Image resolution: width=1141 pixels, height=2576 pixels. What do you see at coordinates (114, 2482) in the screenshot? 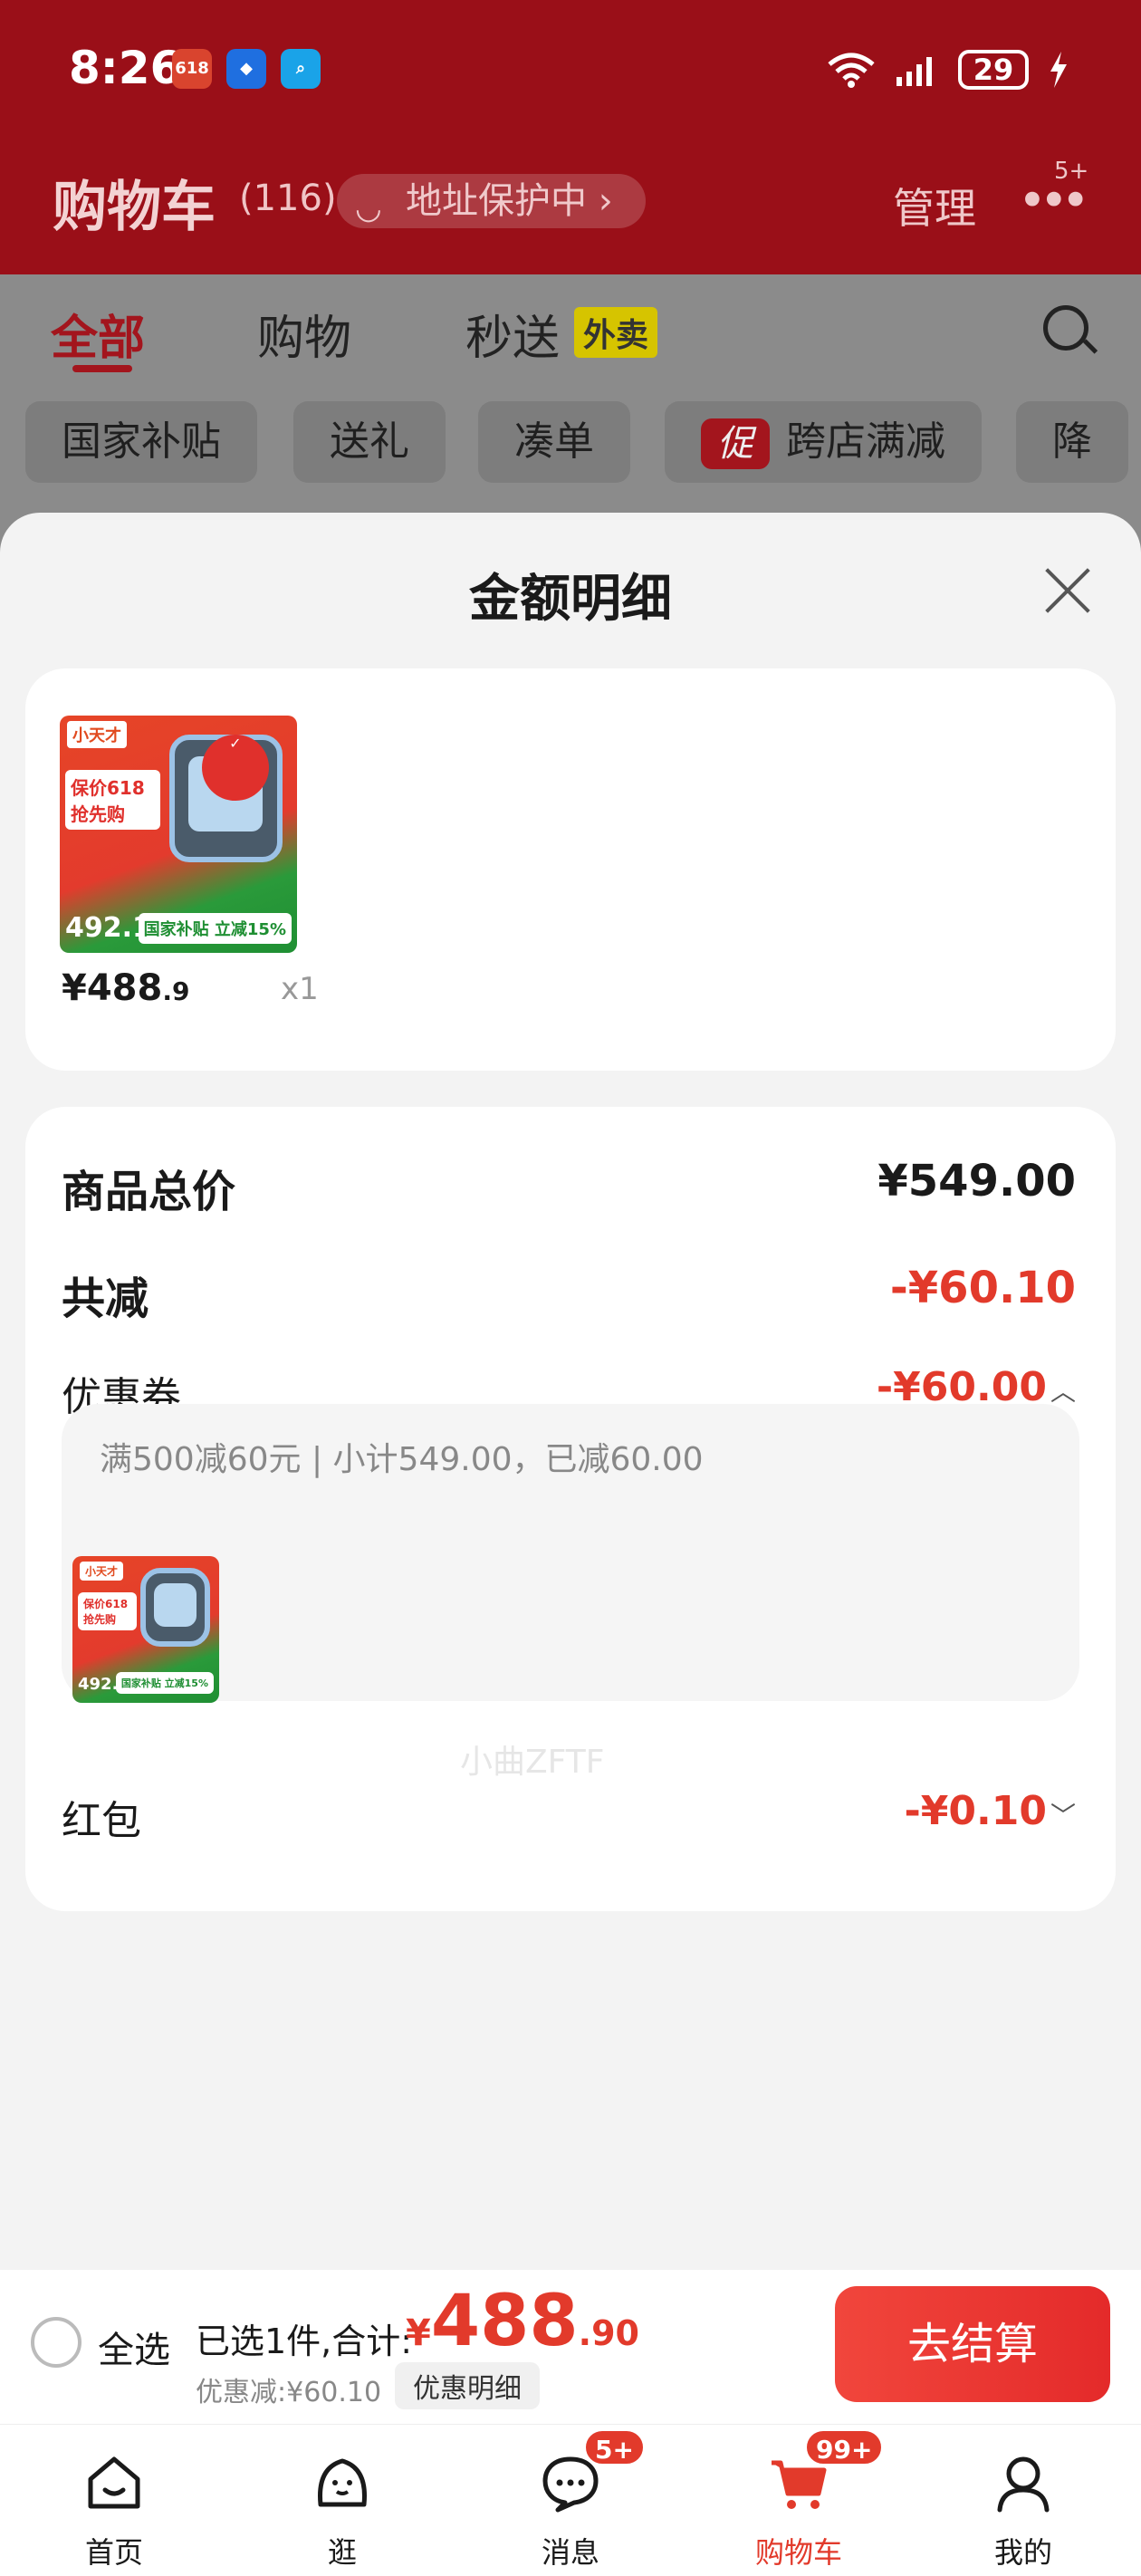
I see `home-icon` at bounding box center [114, 2482].